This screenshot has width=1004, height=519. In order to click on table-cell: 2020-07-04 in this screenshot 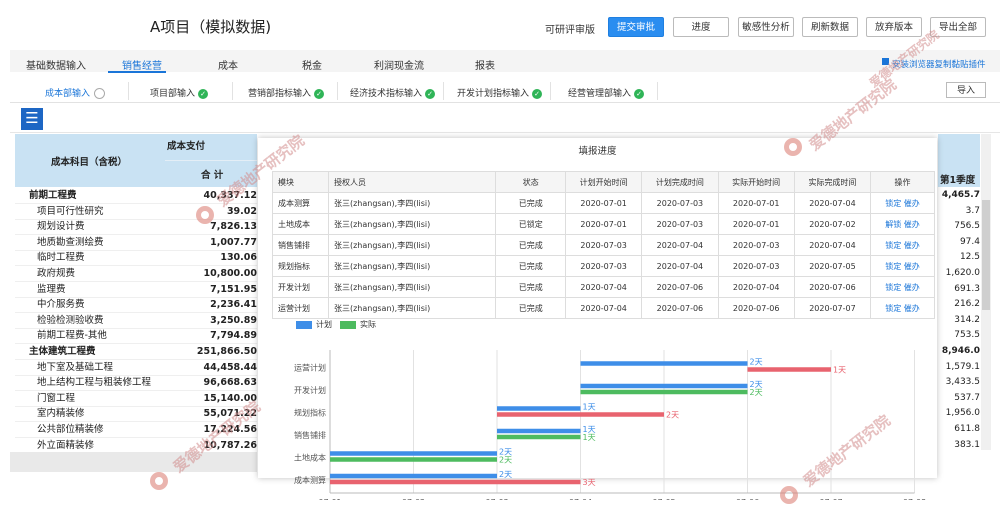, I will do `click(832, 245)`.